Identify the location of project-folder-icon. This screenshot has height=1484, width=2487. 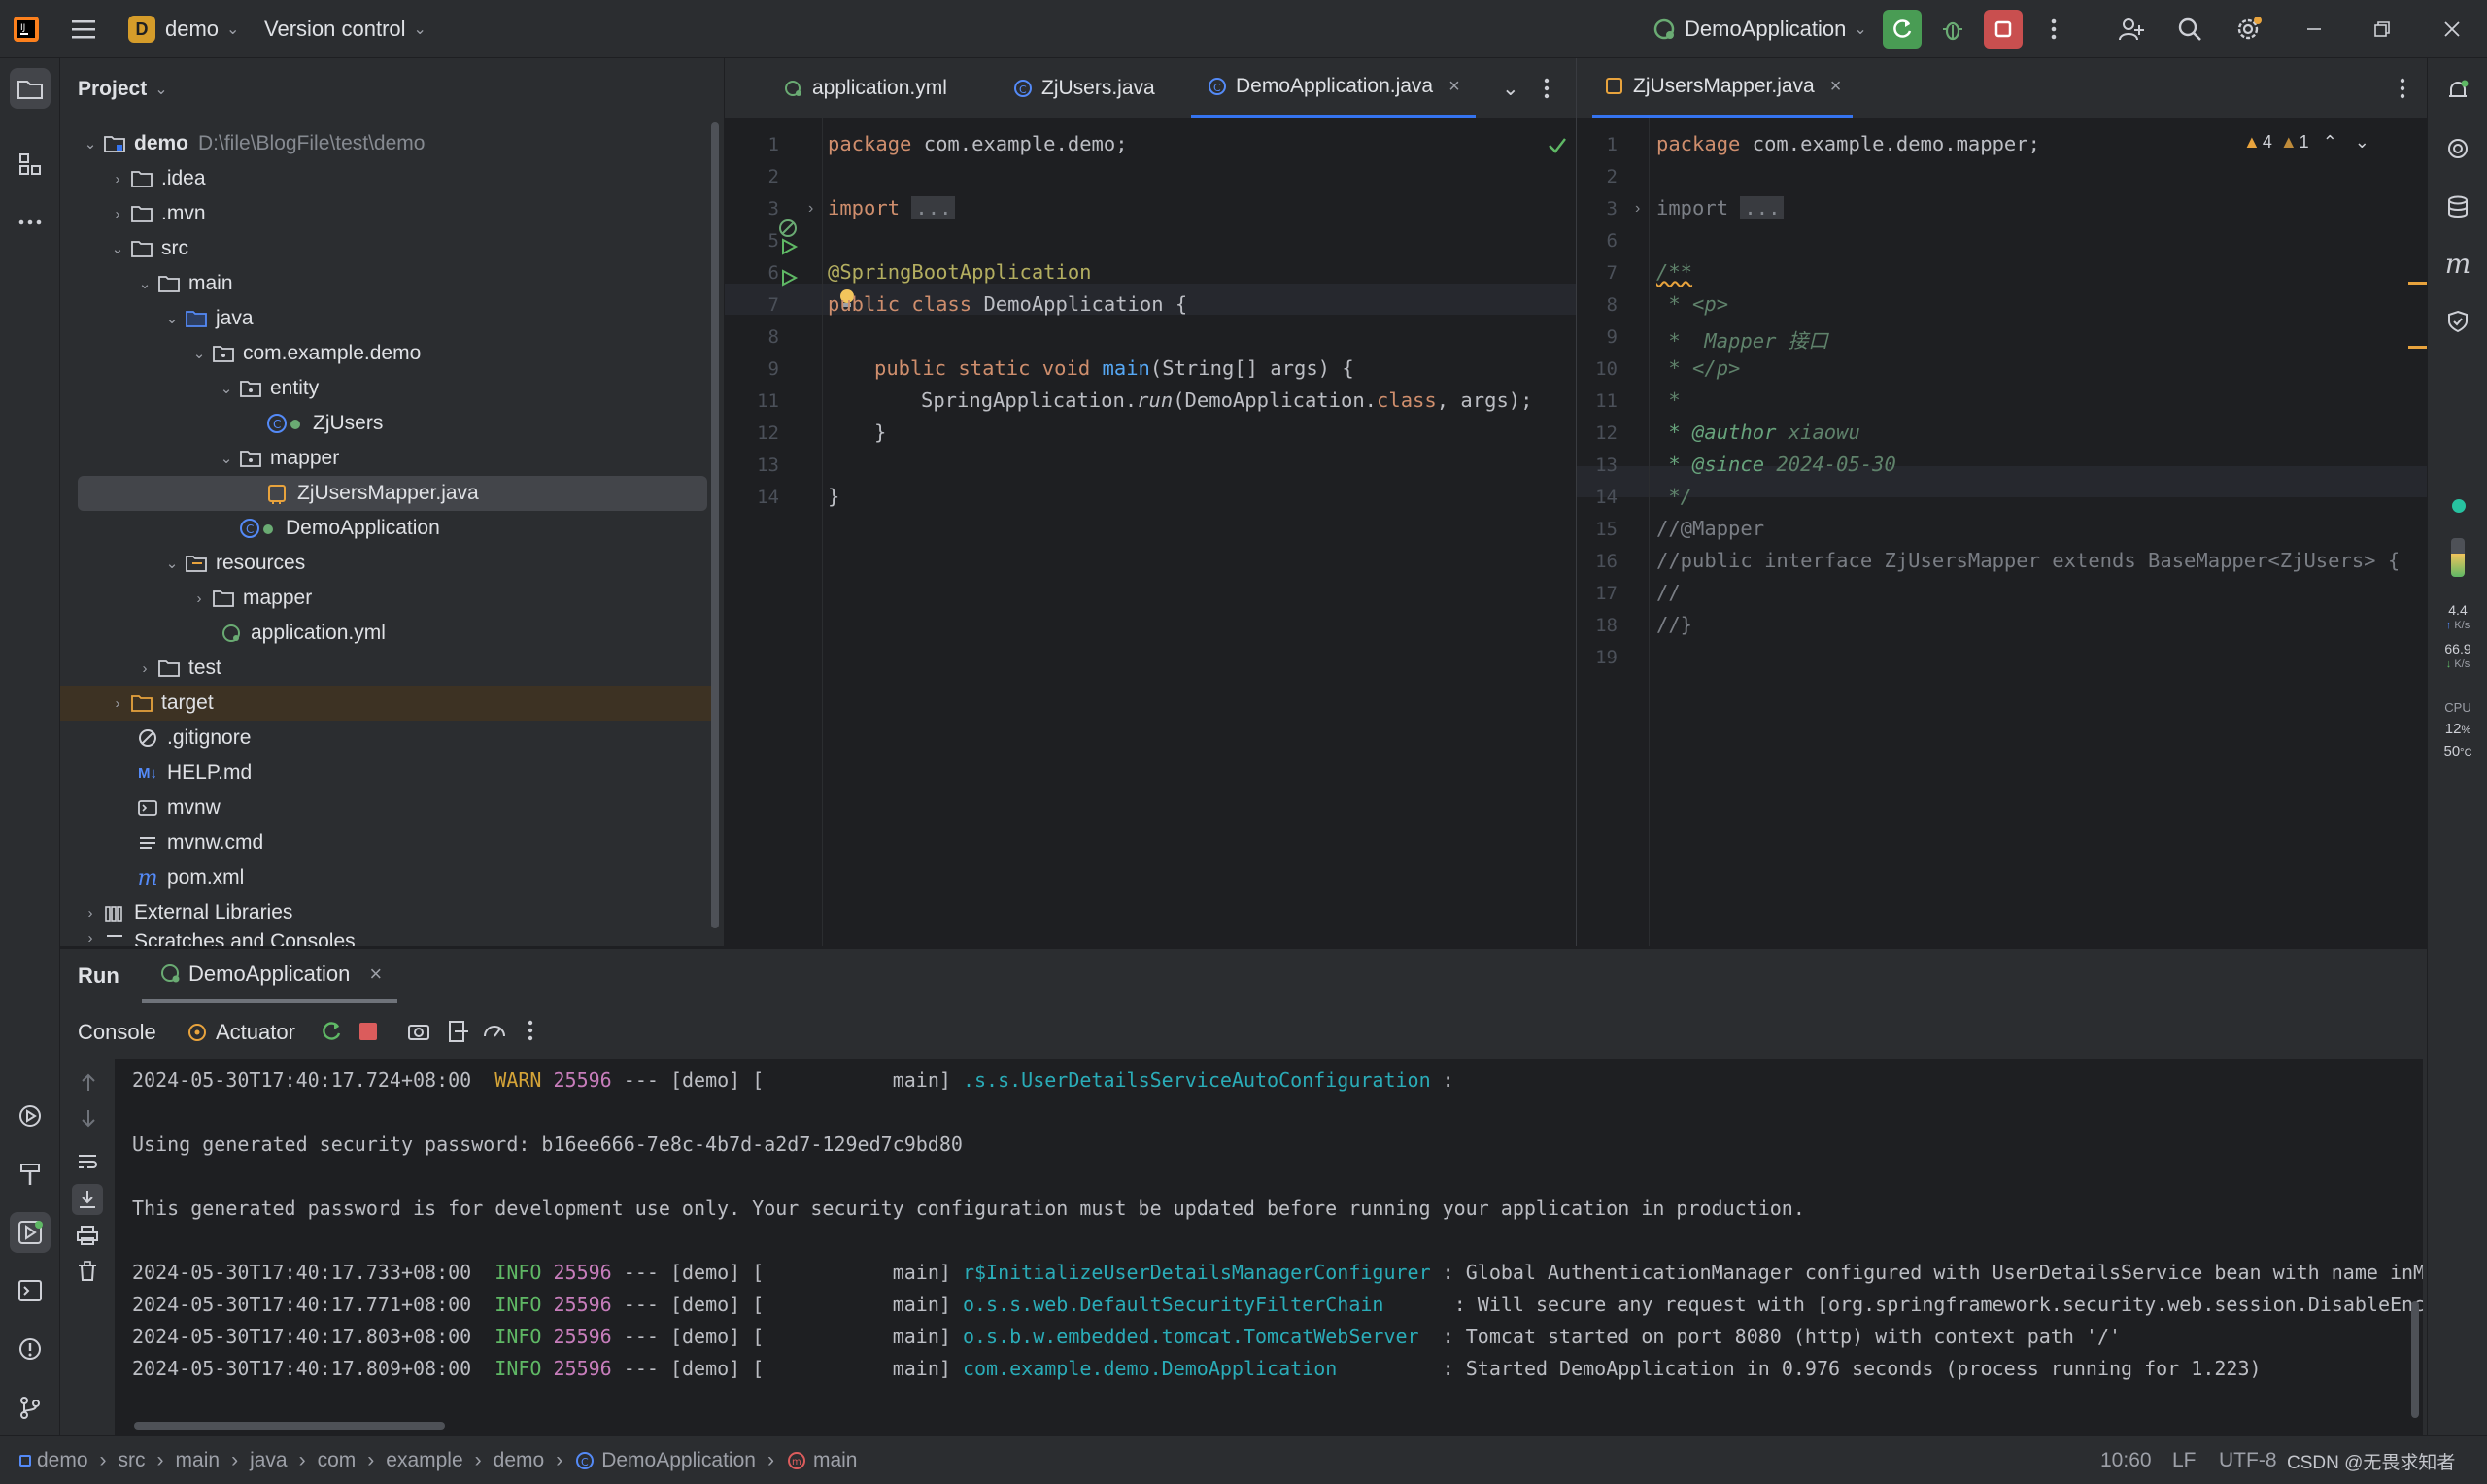
(30, 88).